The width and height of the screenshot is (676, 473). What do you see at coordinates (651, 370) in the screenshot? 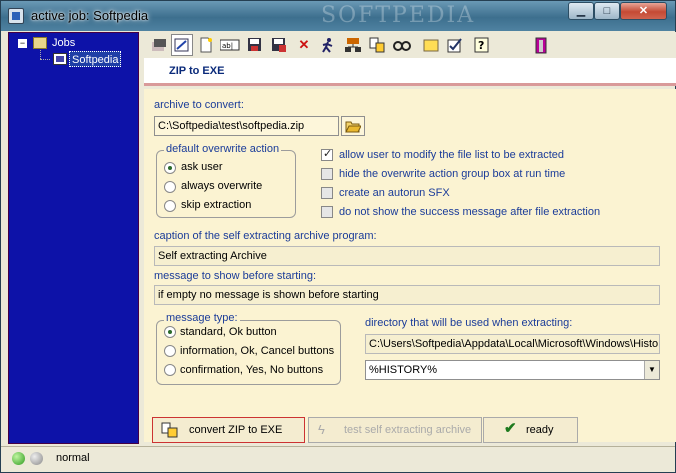
I see `chevron-down-icon: ▼` at bounding box center [651, 370].